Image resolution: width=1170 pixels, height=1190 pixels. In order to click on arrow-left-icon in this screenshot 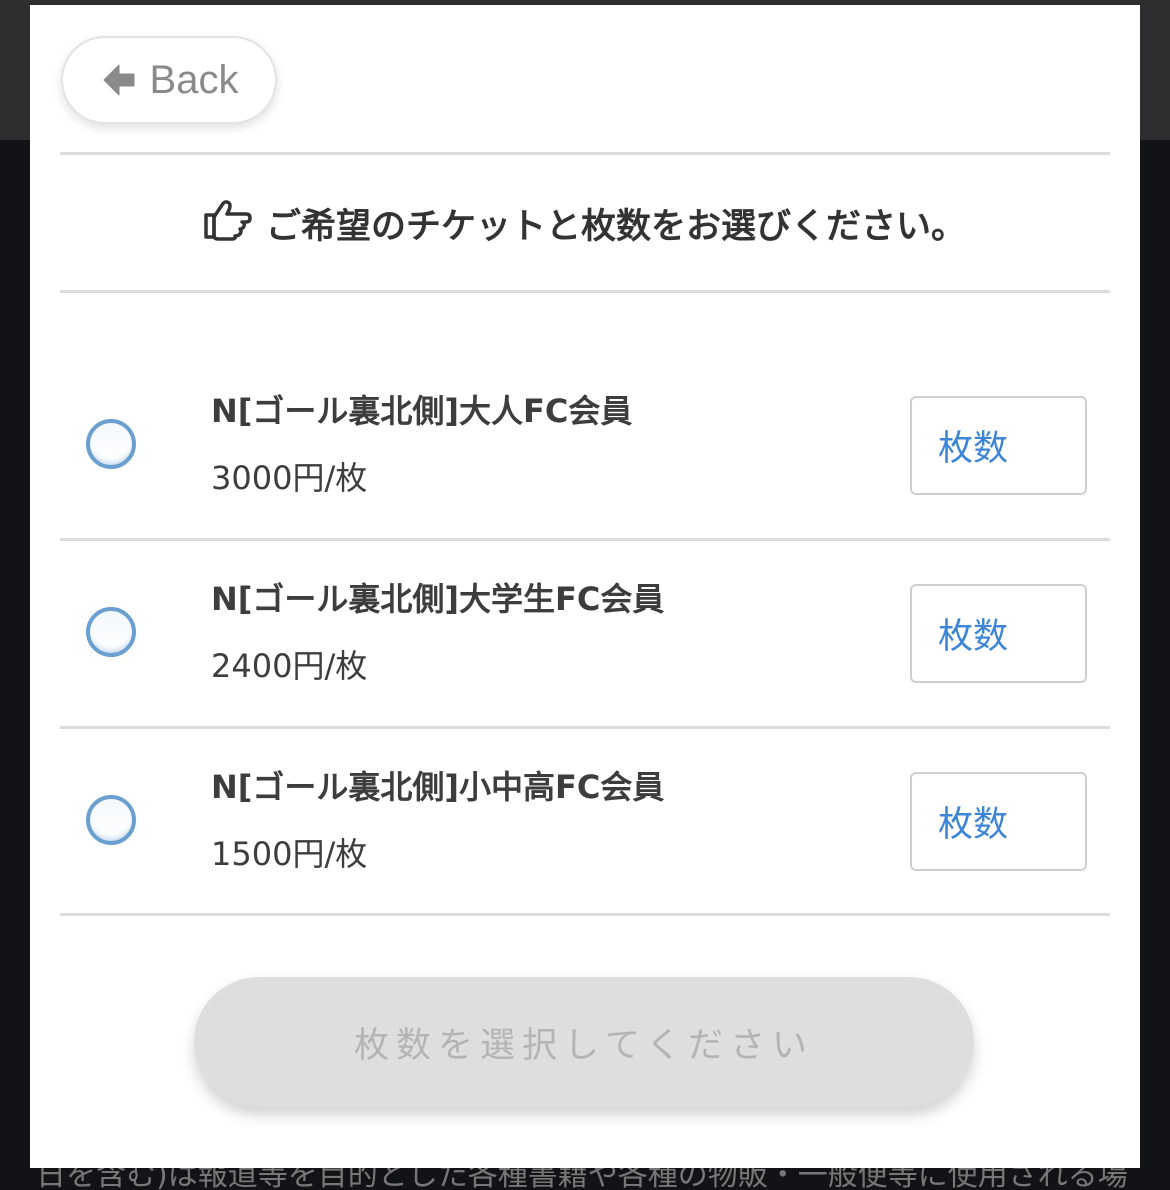, I will do `click(119, 80)`.